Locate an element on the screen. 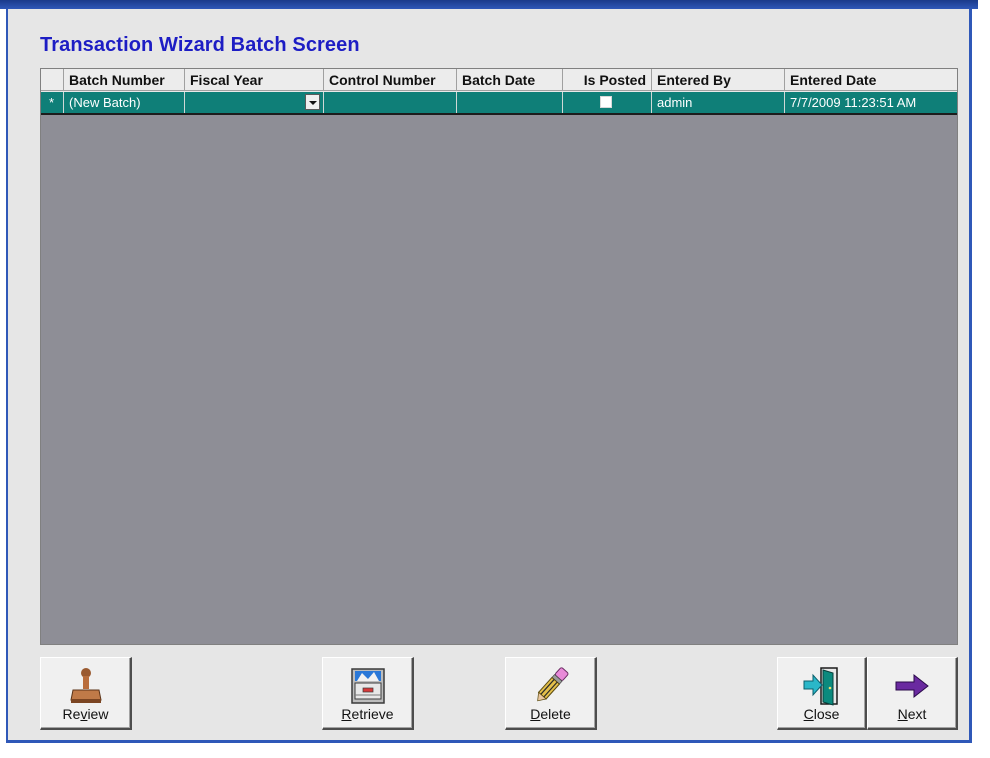 Image resolution: width=990 pixels, height=758 pixels. column-header-control-number: Control Number is located at coordinates (390, 80).